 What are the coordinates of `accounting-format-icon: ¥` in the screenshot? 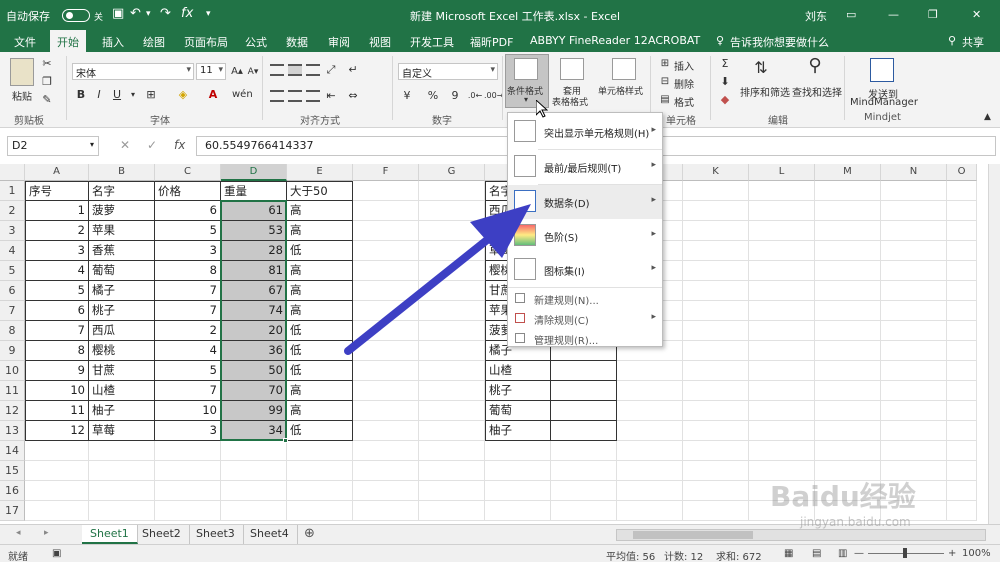 It's located at (407, 96).